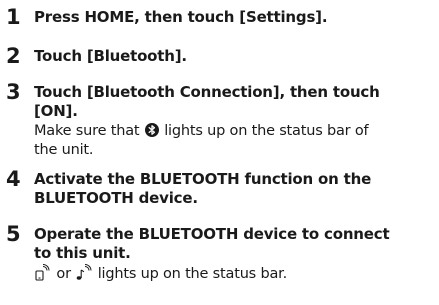 Image resolution: width=439 pixels, height=305 pixels. Describe the element at coordinates (192, 274) in the screenshot. I see `note-text: lights up on the status bar.` at that location.